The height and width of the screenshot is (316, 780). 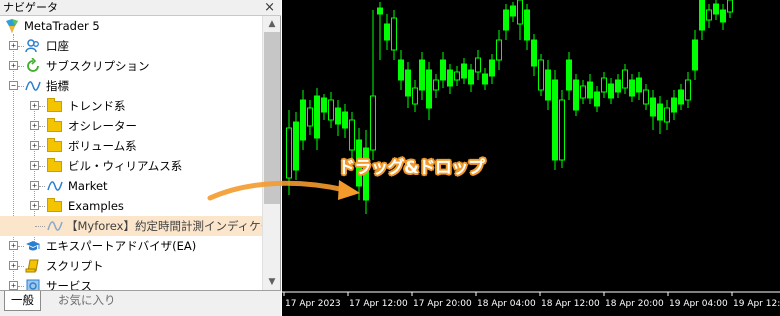 What do you see at coordinates (30, 7) in the screenshot?
I see `navigator-title: ナビゲータ` at bounding box center [30, 7].